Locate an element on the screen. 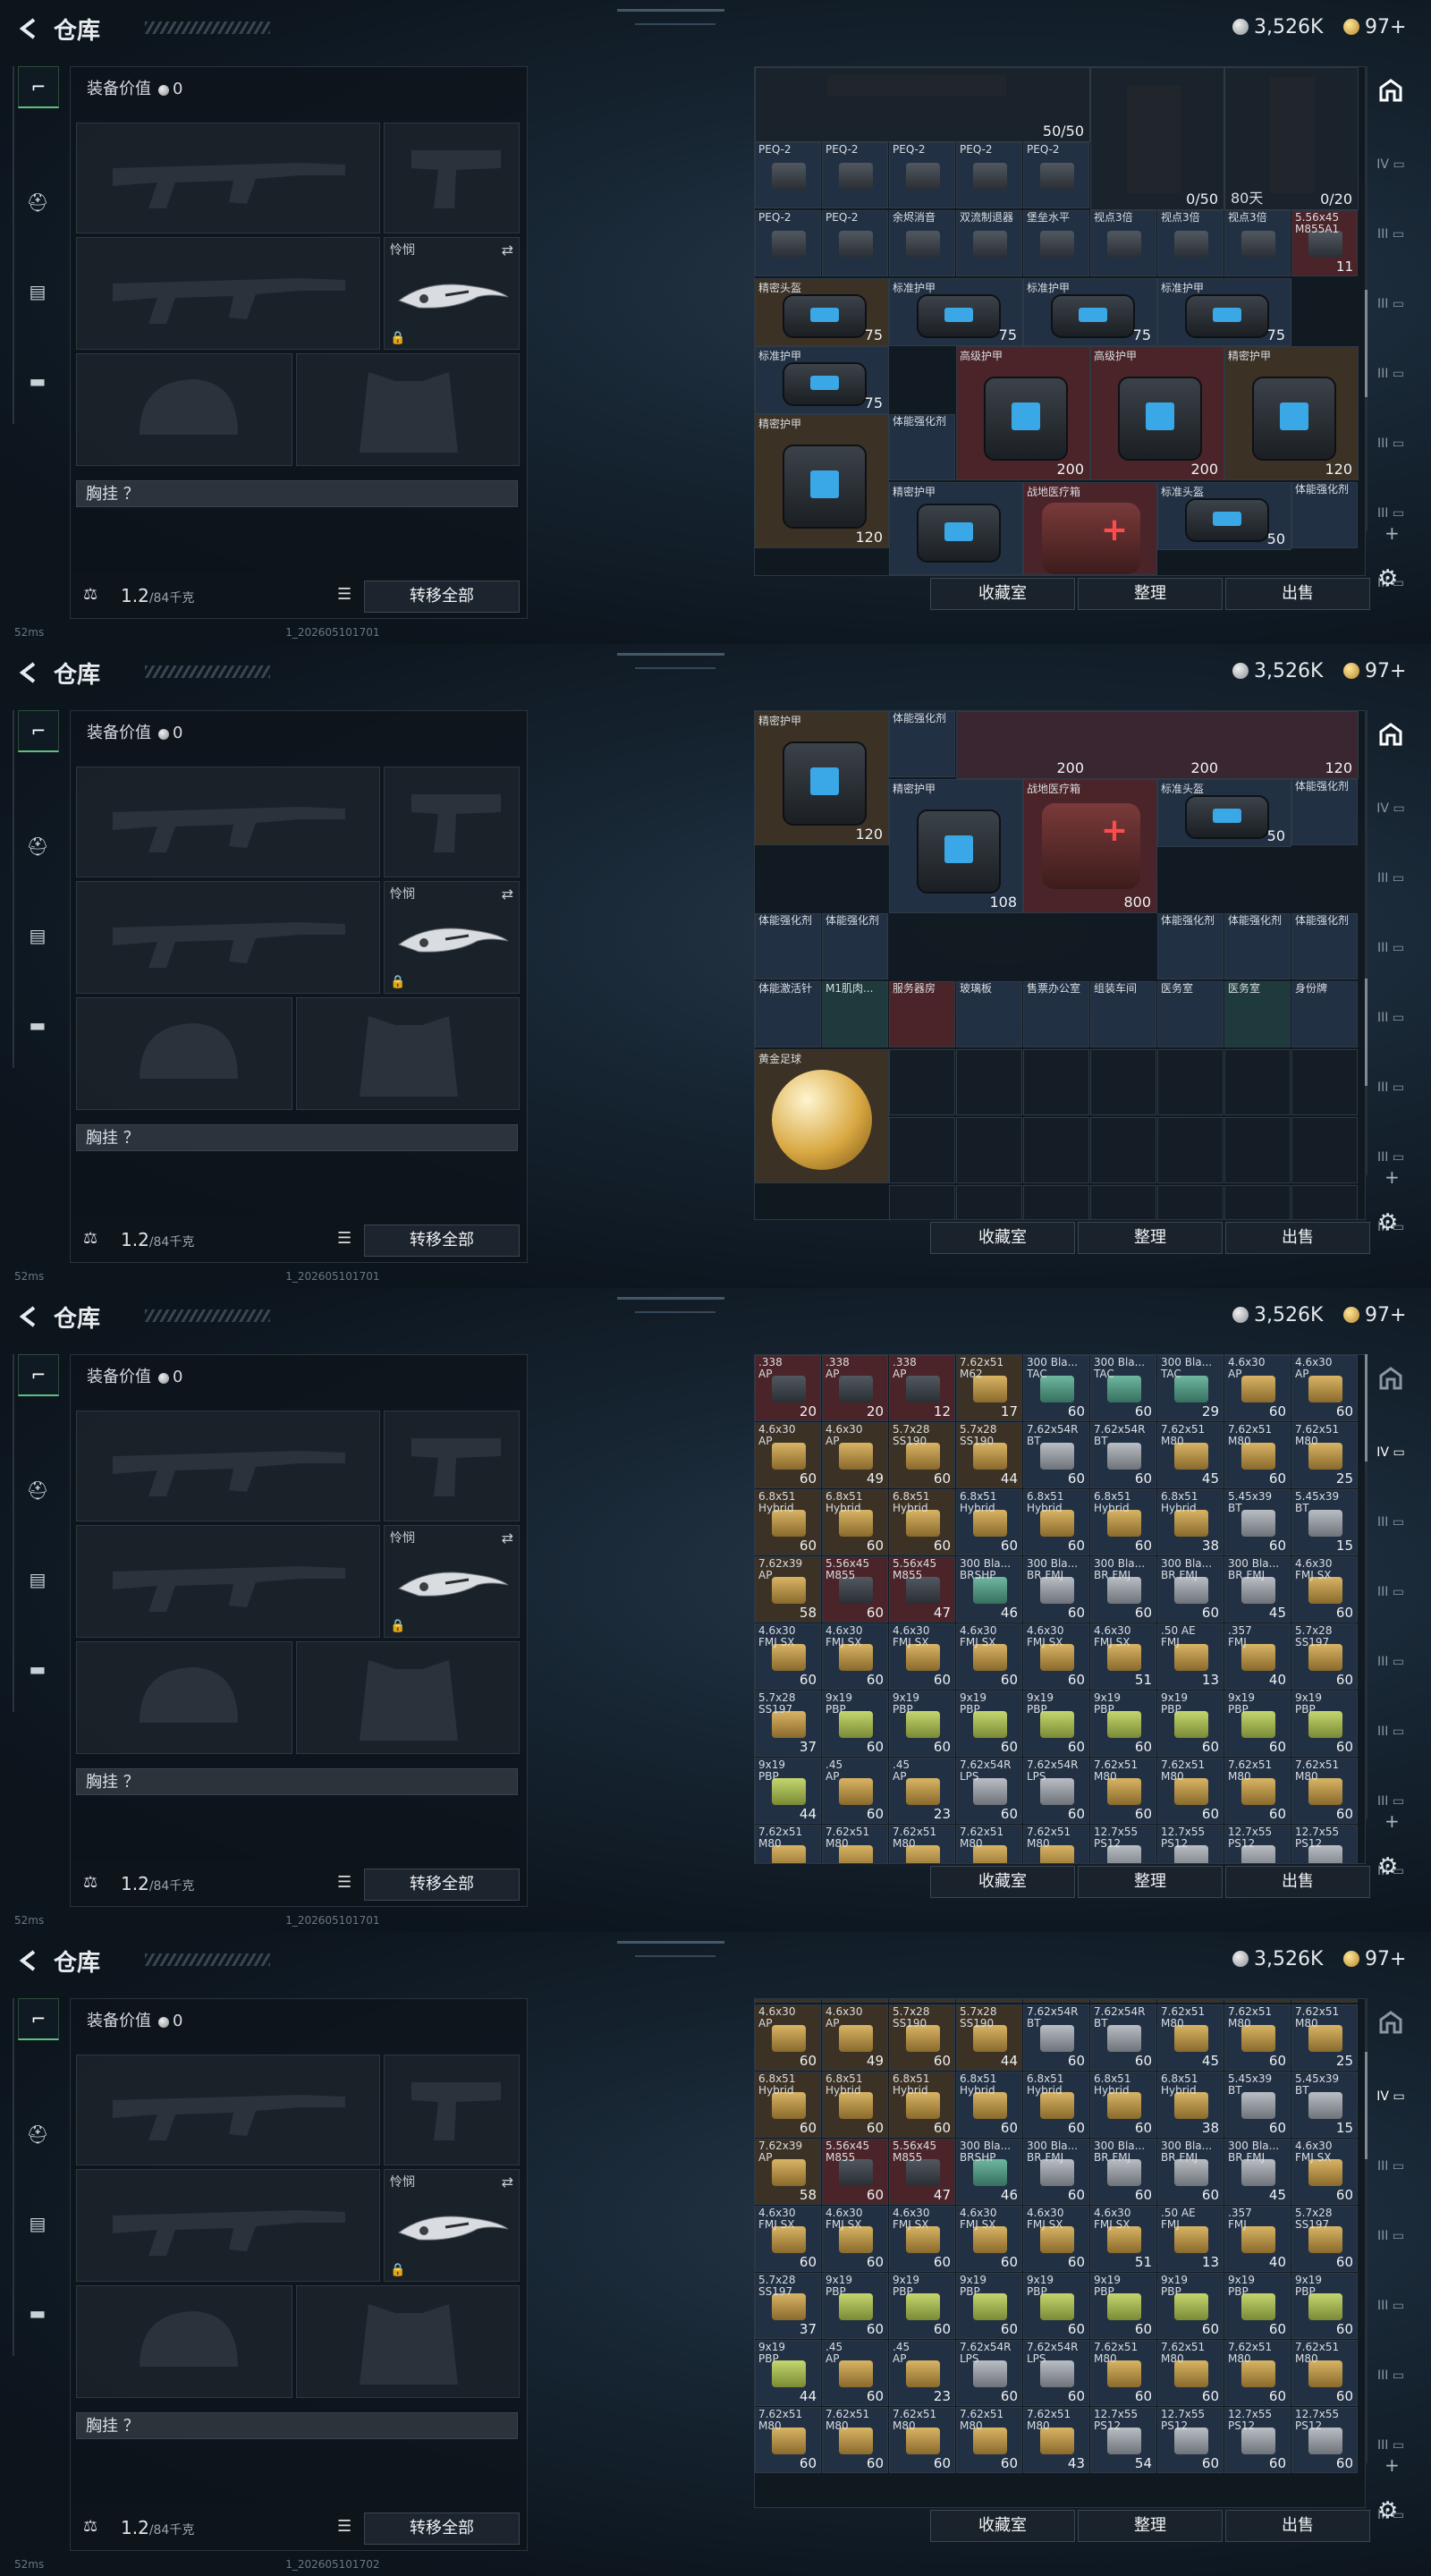 The width and height of the screenshot is (1431, 2576). storage-item: 7.62x54R LPS 60 is located at coordinates (989, 1791).